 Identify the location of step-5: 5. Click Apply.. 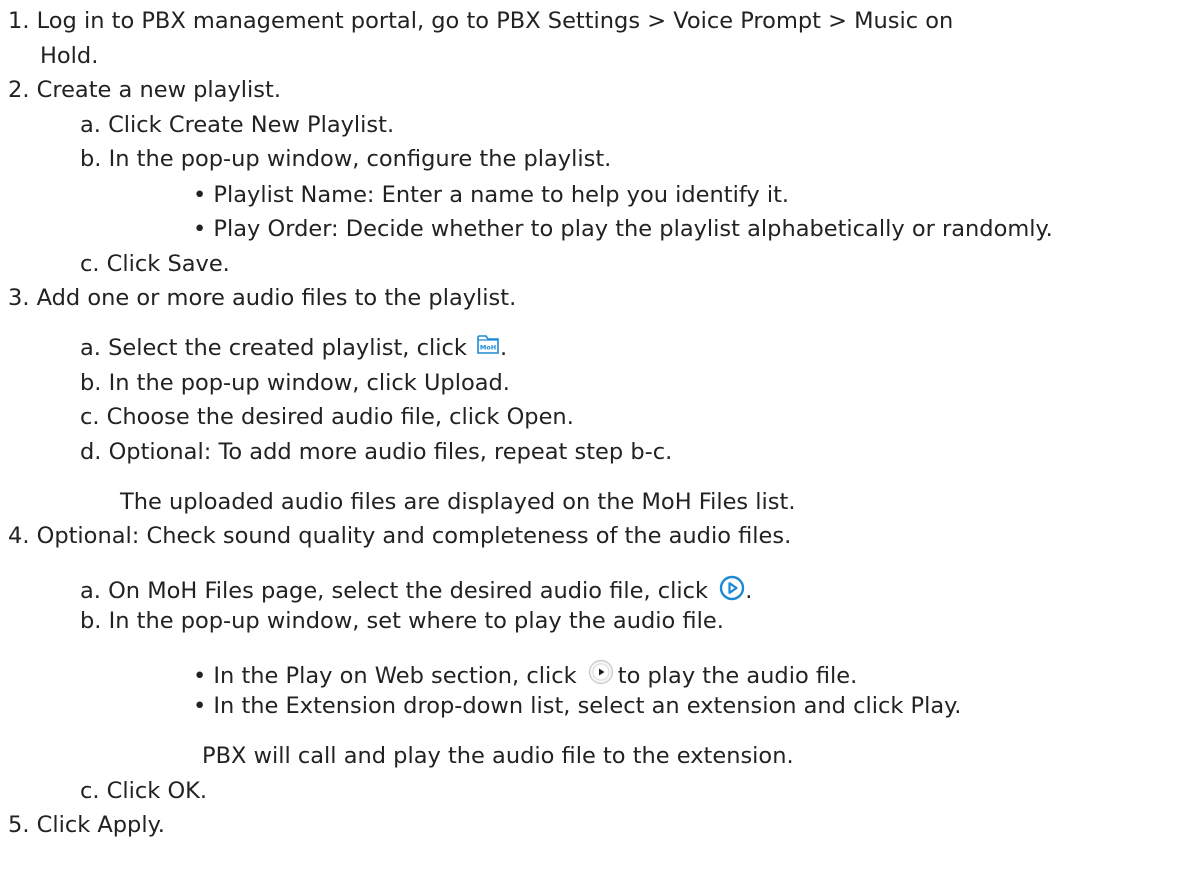
(86, 825).